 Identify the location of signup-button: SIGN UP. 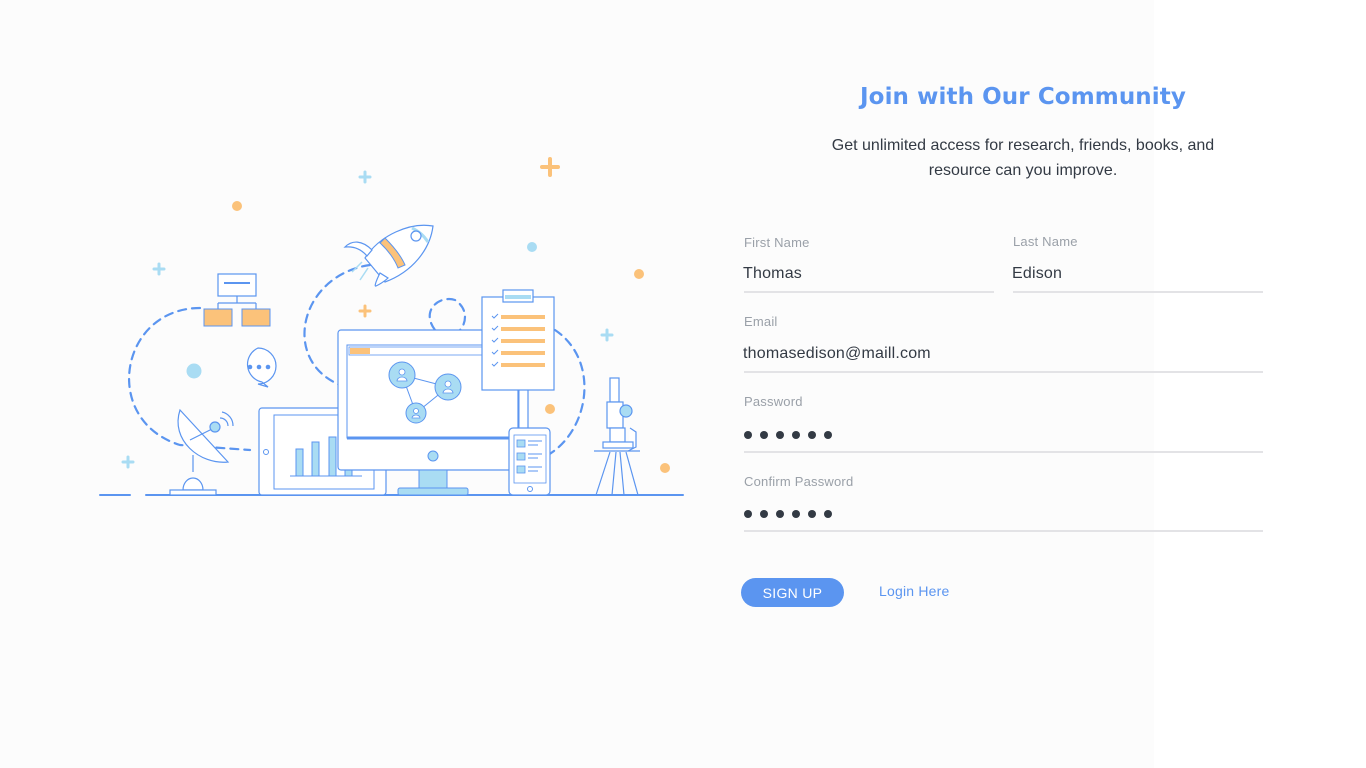
(792, 592).